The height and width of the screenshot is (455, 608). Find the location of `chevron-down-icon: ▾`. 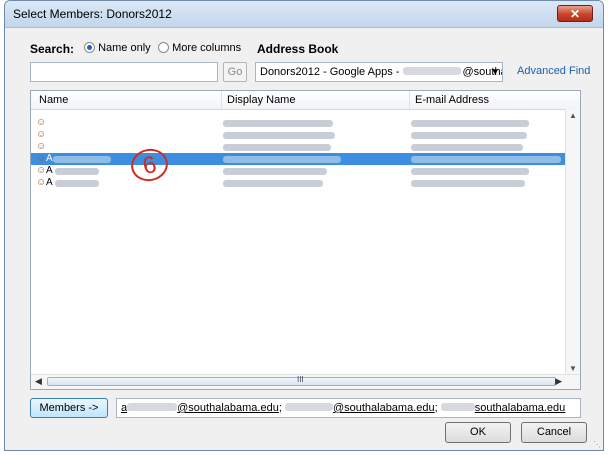

chevron-down-icon: ▾ is located at coordinates (495, 72).